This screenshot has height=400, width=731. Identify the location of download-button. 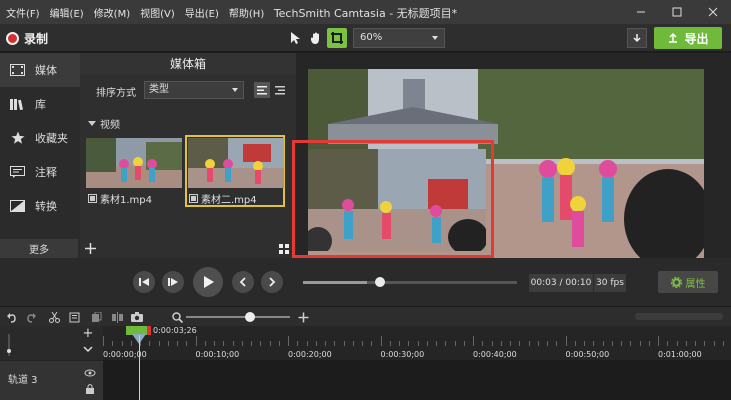
(637, 38).